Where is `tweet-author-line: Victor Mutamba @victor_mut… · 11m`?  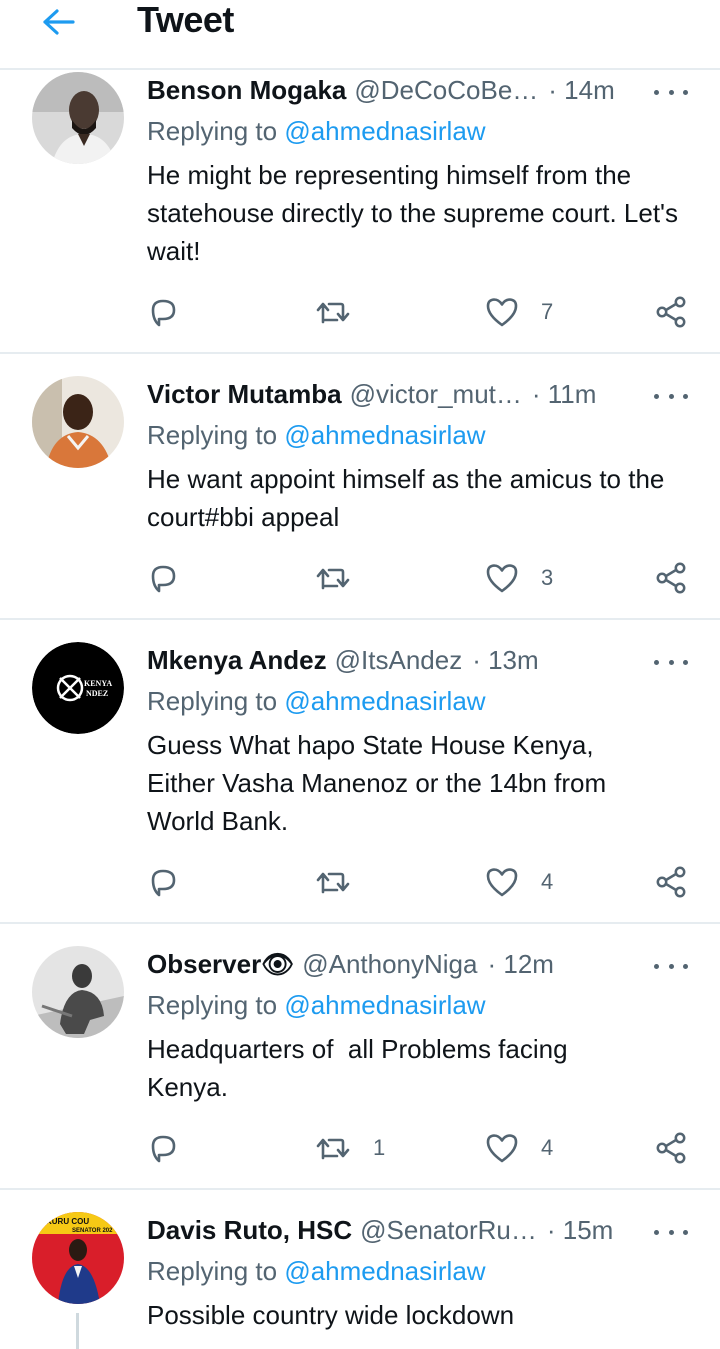
tweet-author-line: Victor Mutamba @victor_mut… · 11m is located at coordinates (371, 394).